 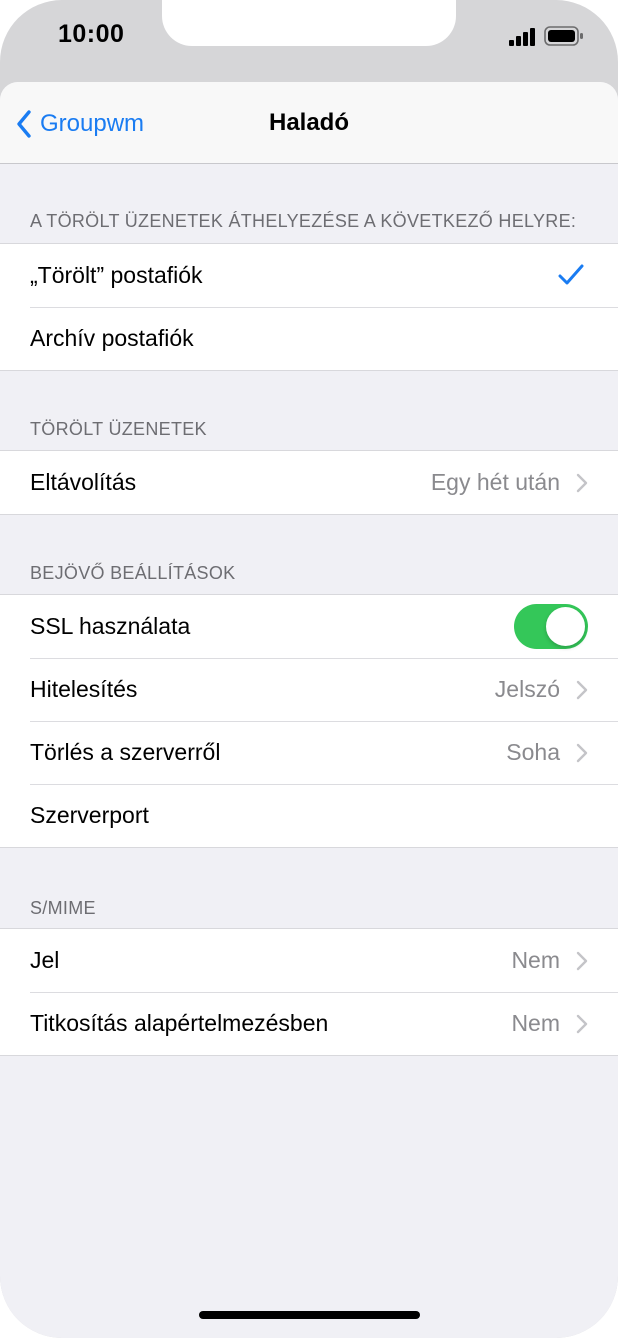 I want to click on move-deleted-group: „Törölt” postafiók Archív postafiók, so click(x=309, y=307).